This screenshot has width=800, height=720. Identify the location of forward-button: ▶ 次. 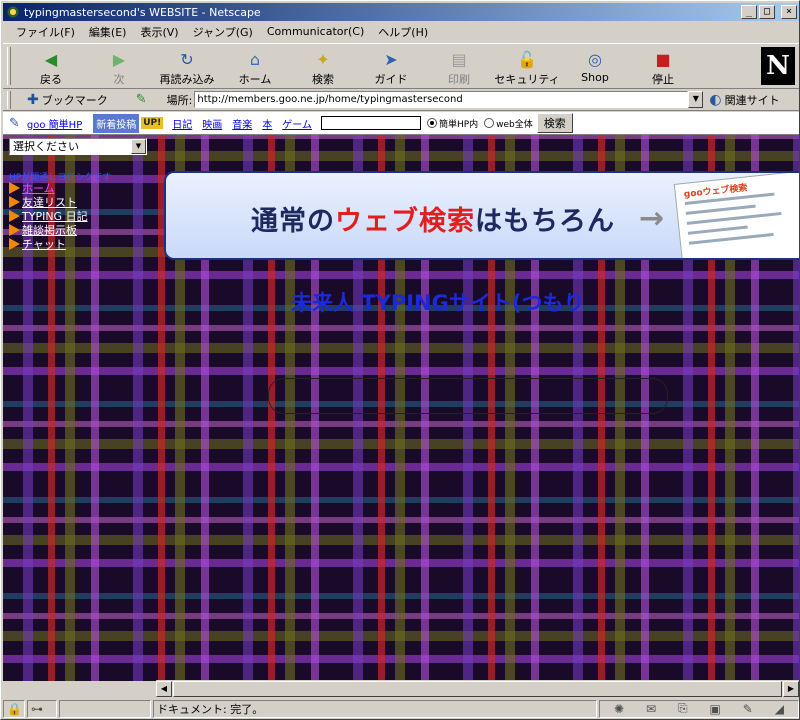
(119, 66).